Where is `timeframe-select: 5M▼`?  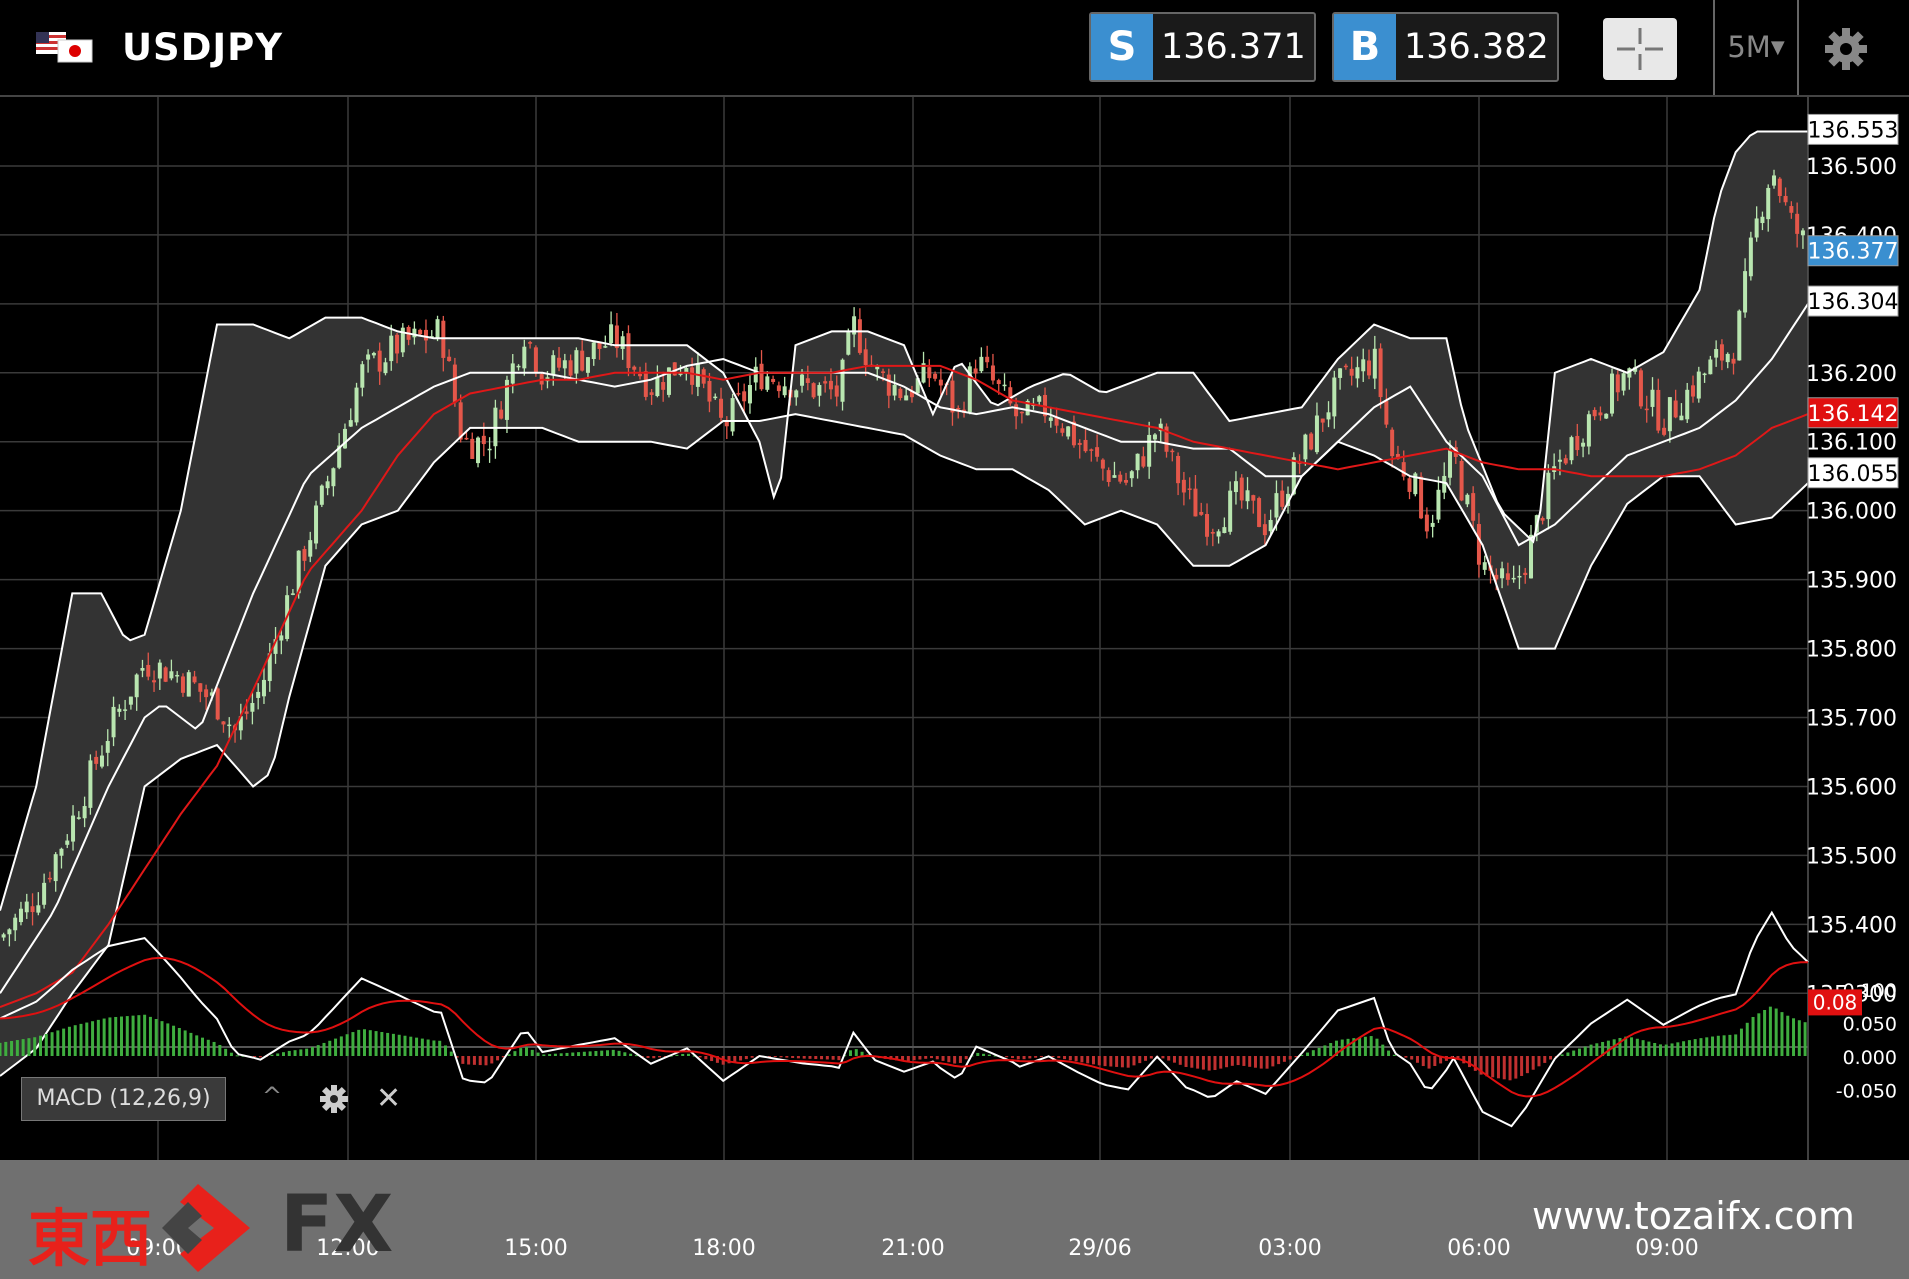
timeframe-select: 5M▼ is located at coordinates (1756, 47).